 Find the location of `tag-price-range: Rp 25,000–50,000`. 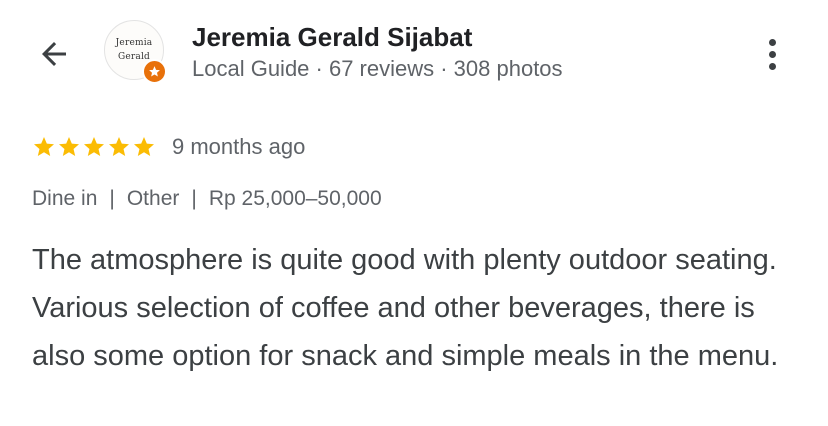

tag-price-range: Rp 25,000–50,000 is located at coordinates (295, 198).